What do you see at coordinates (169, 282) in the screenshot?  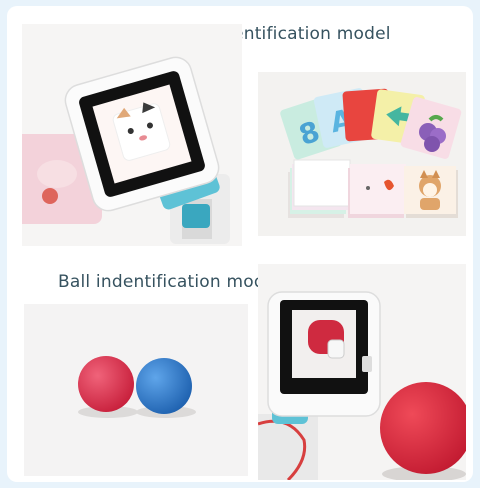 I see `ball-model-heading: Ball indentification model` at bounding box center [169, 282].